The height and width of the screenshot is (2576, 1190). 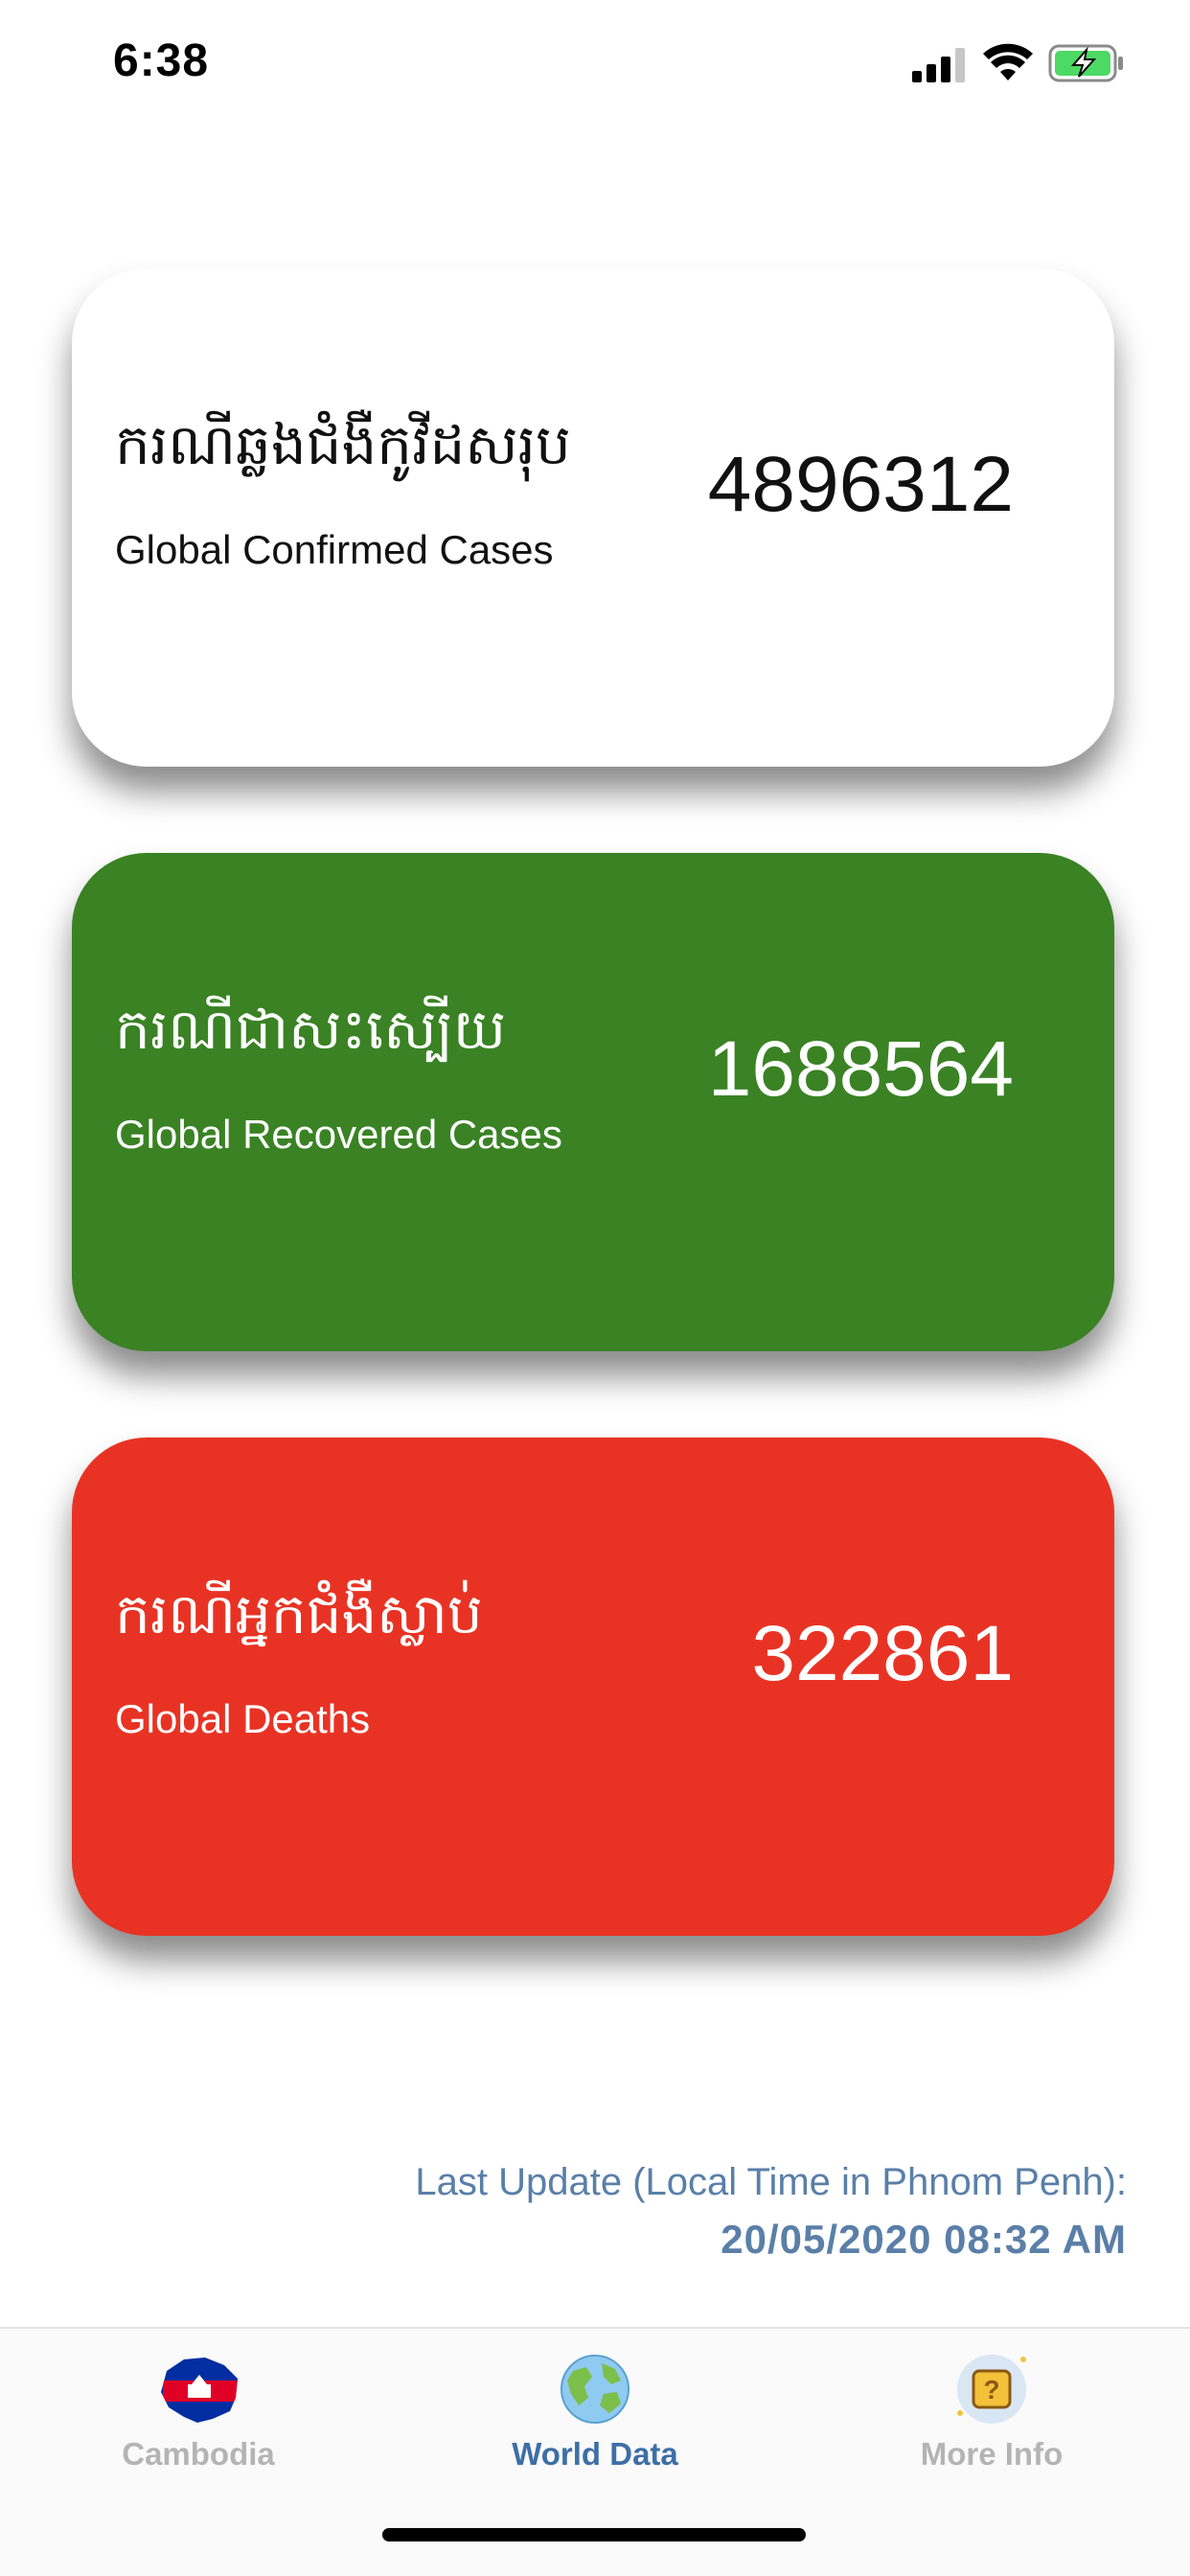 What do you see at coordinates (924, 2239) in the screenshot?
I see `last-update-timestamp: 20/05/2020 08:32 AM` at bounding box center [924, 2239].